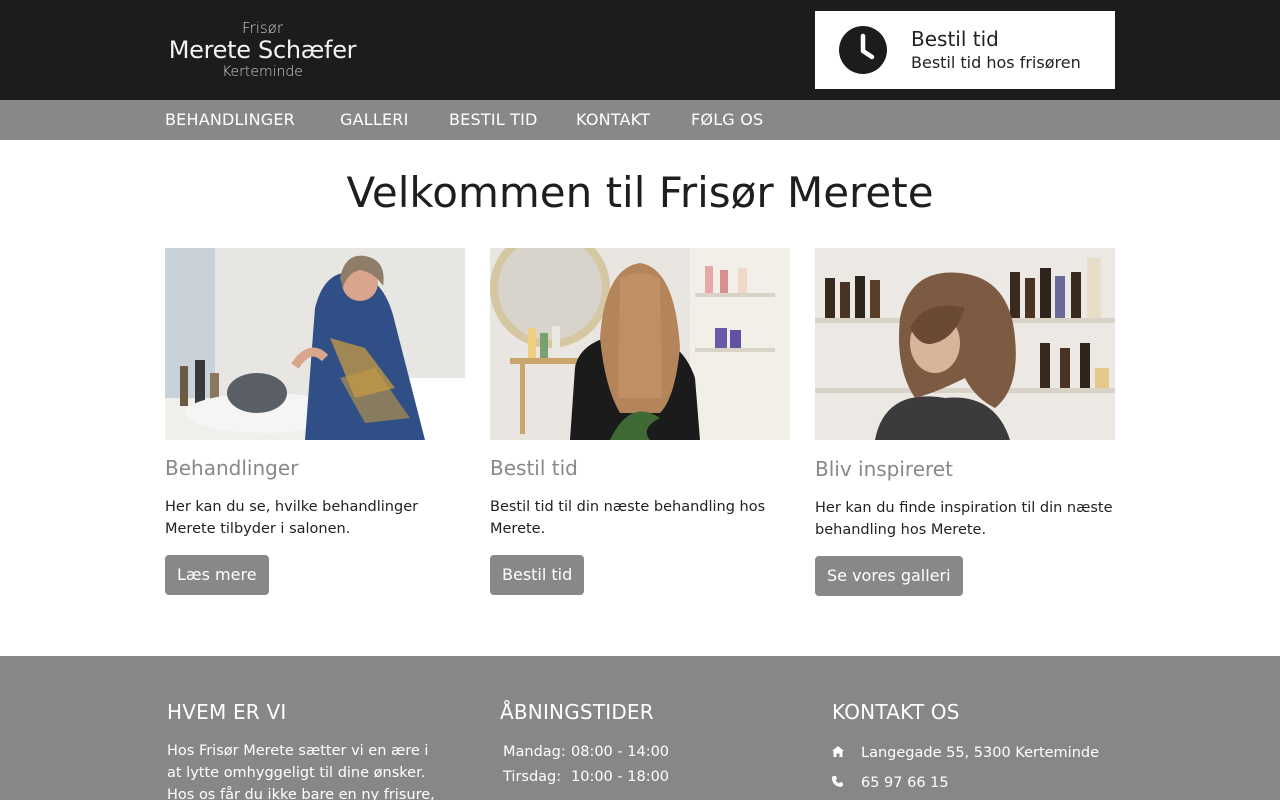 The image size is (1280, 800). What do you see at coordinates (640, 344) in the screenshot?
I see `salon-chair-photo` at bounding box center [640, 344].